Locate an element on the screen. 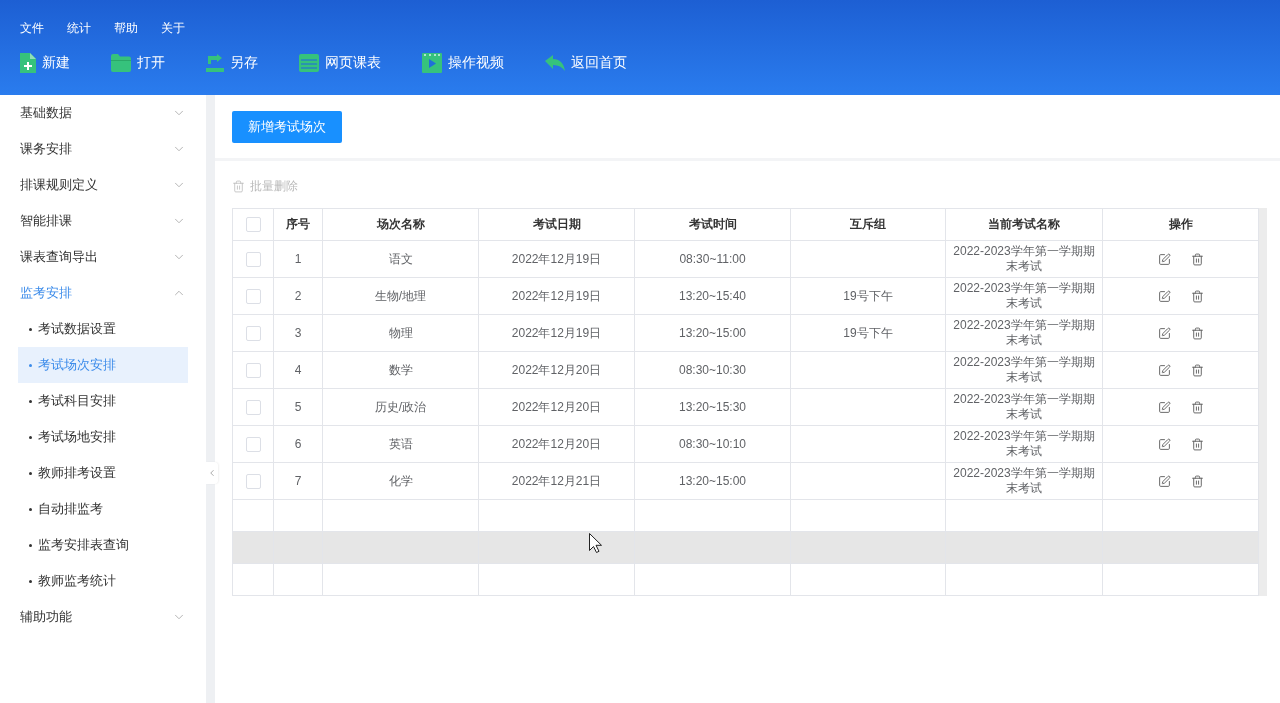  table-cell: 2 is located at coordinates (298, 296).